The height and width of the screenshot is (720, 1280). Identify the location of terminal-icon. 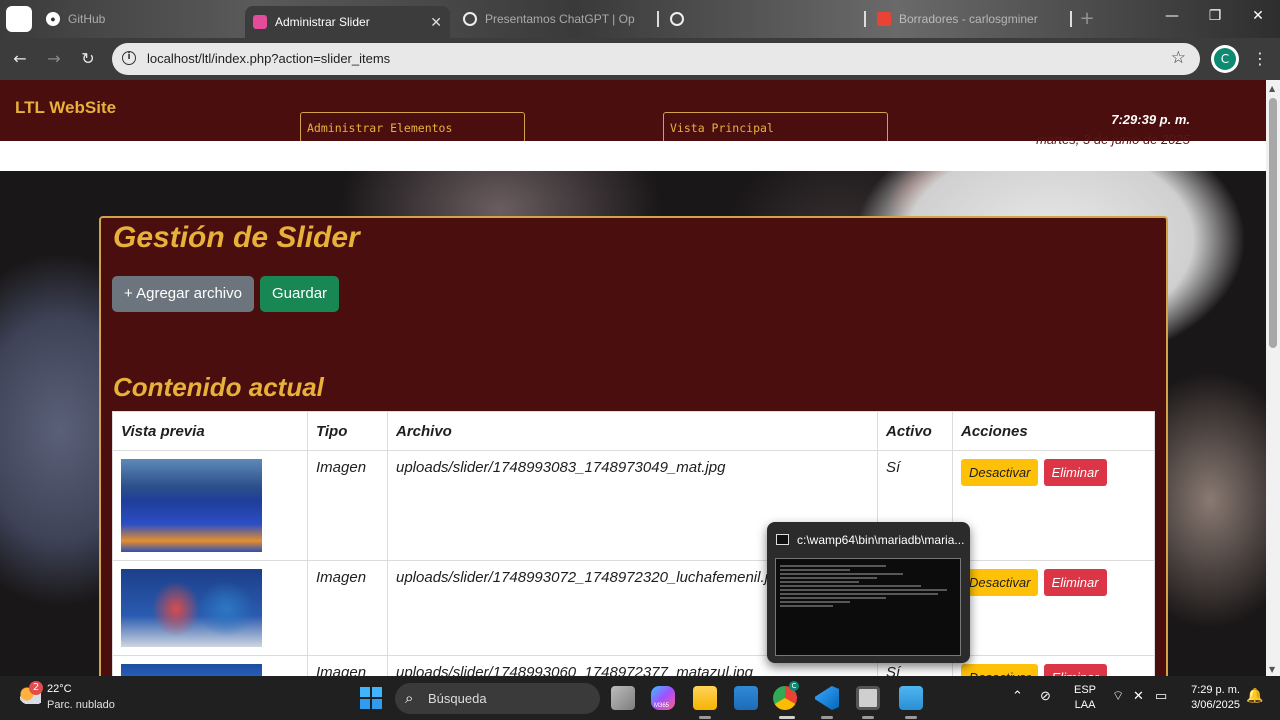
(782, 539).